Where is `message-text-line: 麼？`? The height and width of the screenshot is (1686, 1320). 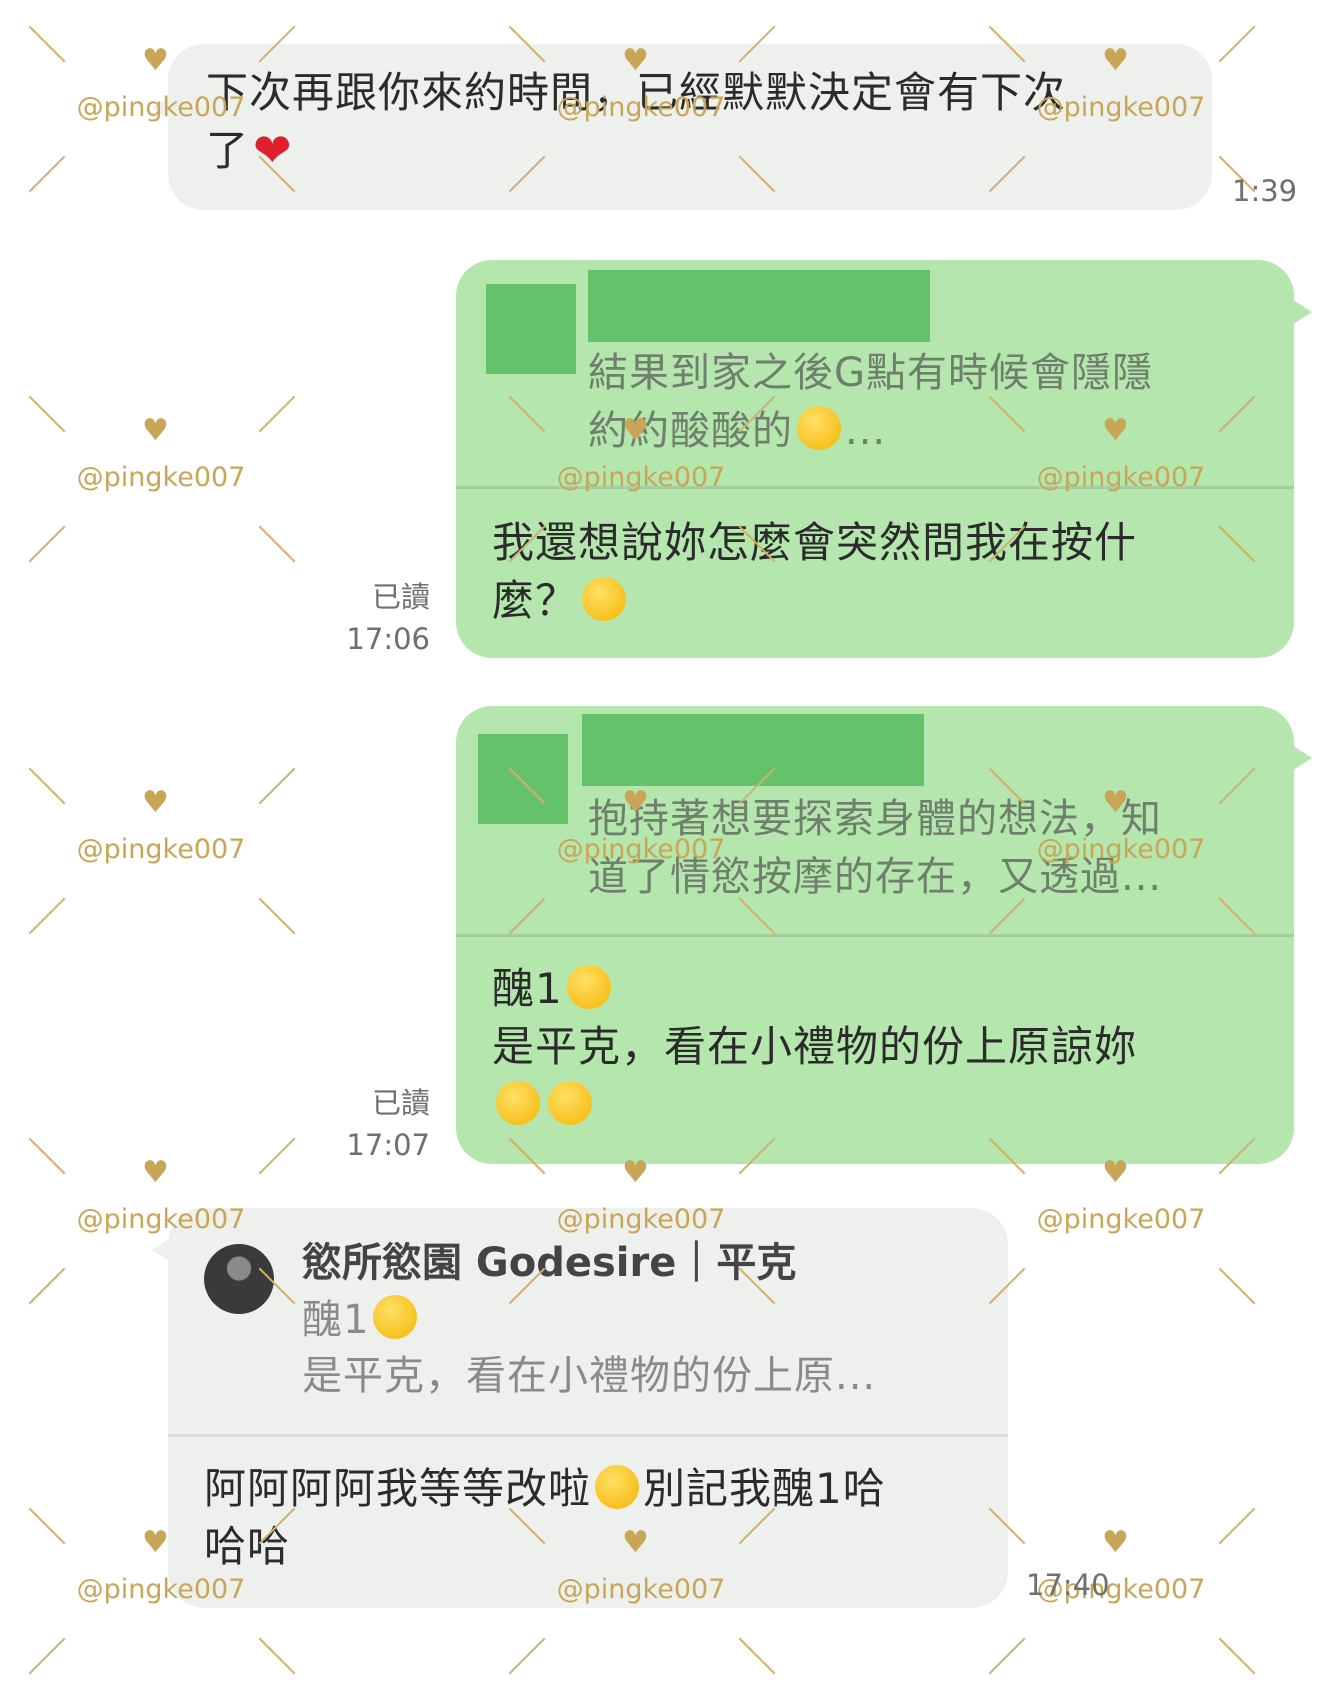
message-text-line: 麼？ is located at coordinates (535, 600).